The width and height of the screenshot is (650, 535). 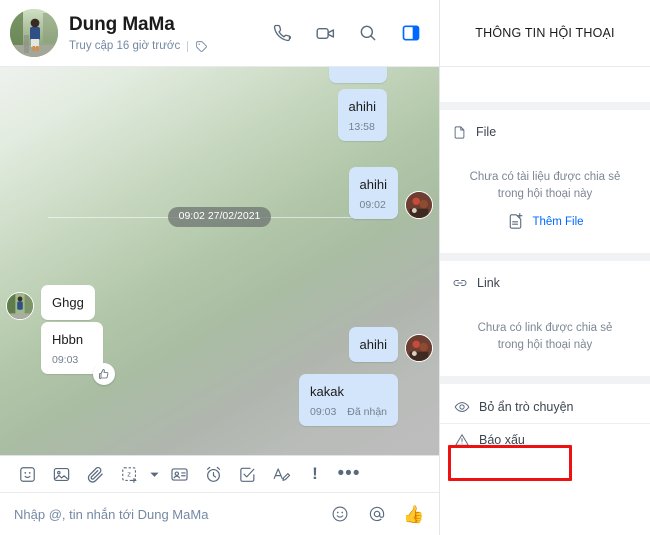 I want to click on svg-text: z, so click(x=129, y=473).